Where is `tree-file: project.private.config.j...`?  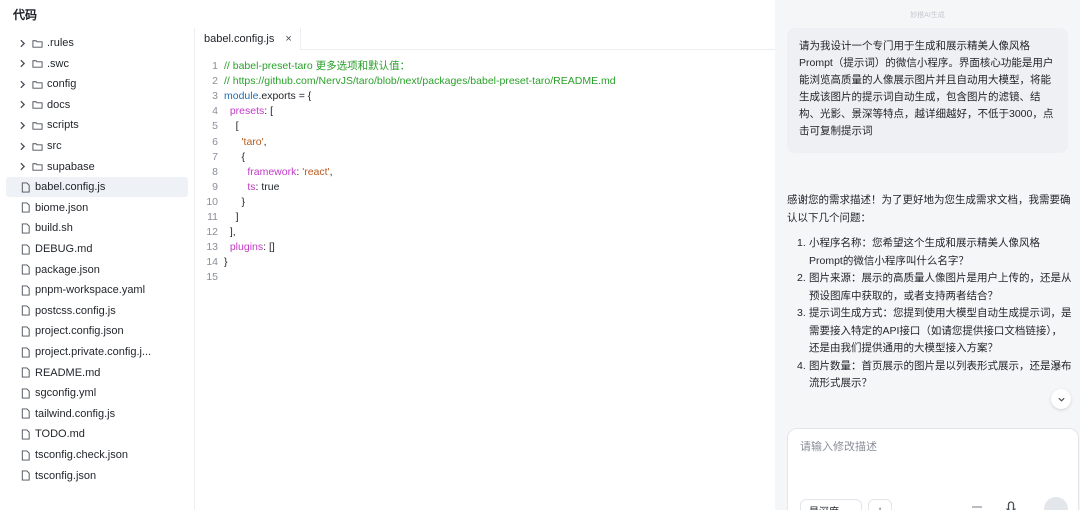
tree-file: project.private.config.j... is located at coordinates (97, 352).